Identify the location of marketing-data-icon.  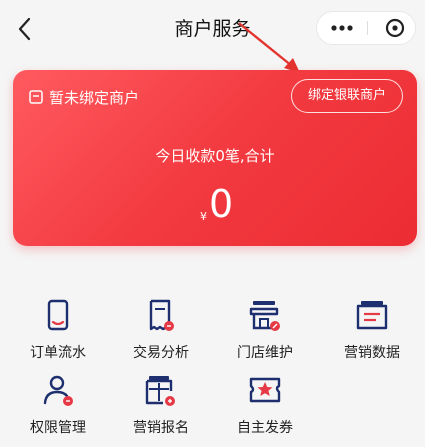
(372, 315).